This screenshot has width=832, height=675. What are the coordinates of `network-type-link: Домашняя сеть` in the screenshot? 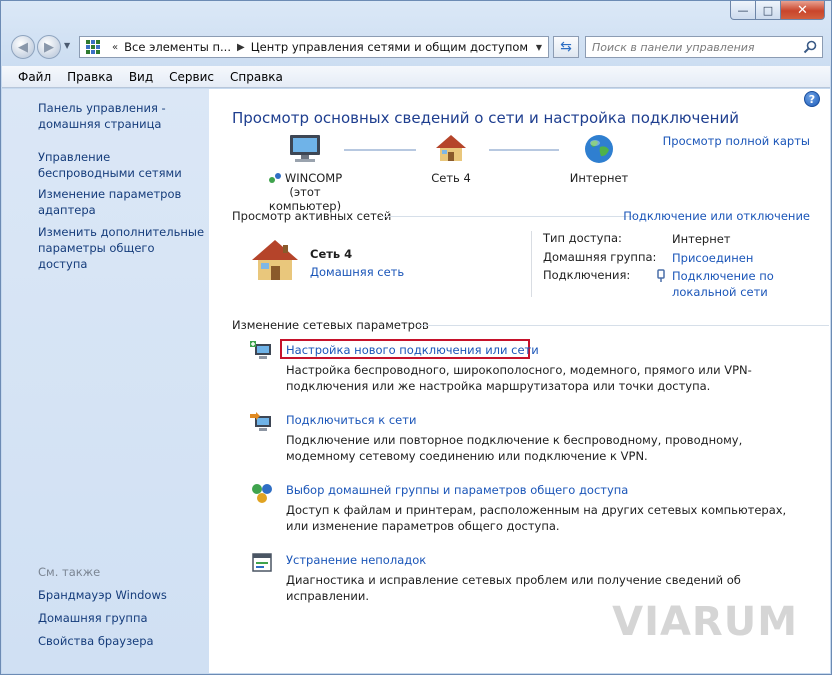 It's located at (357, 272).